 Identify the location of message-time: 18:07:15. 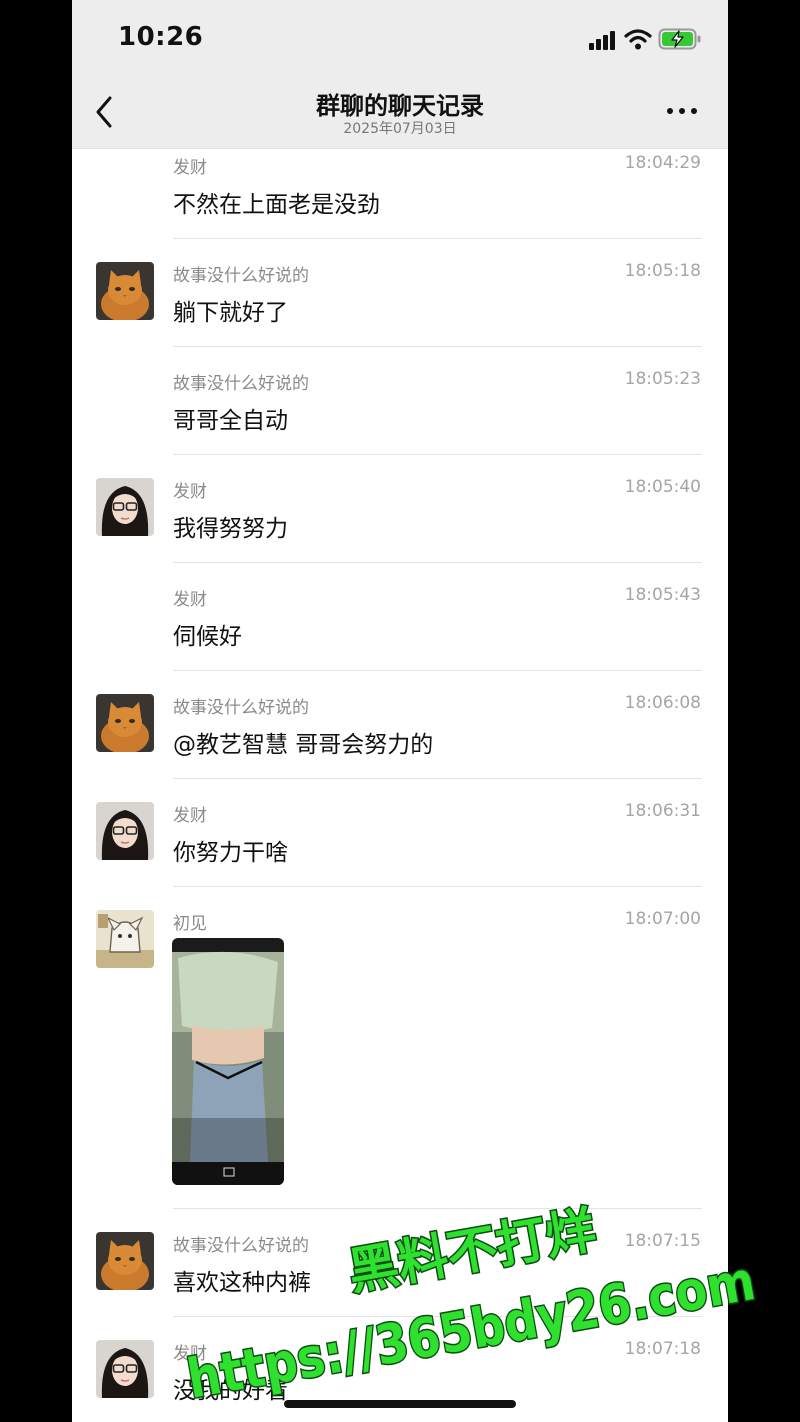
(662, 1241).